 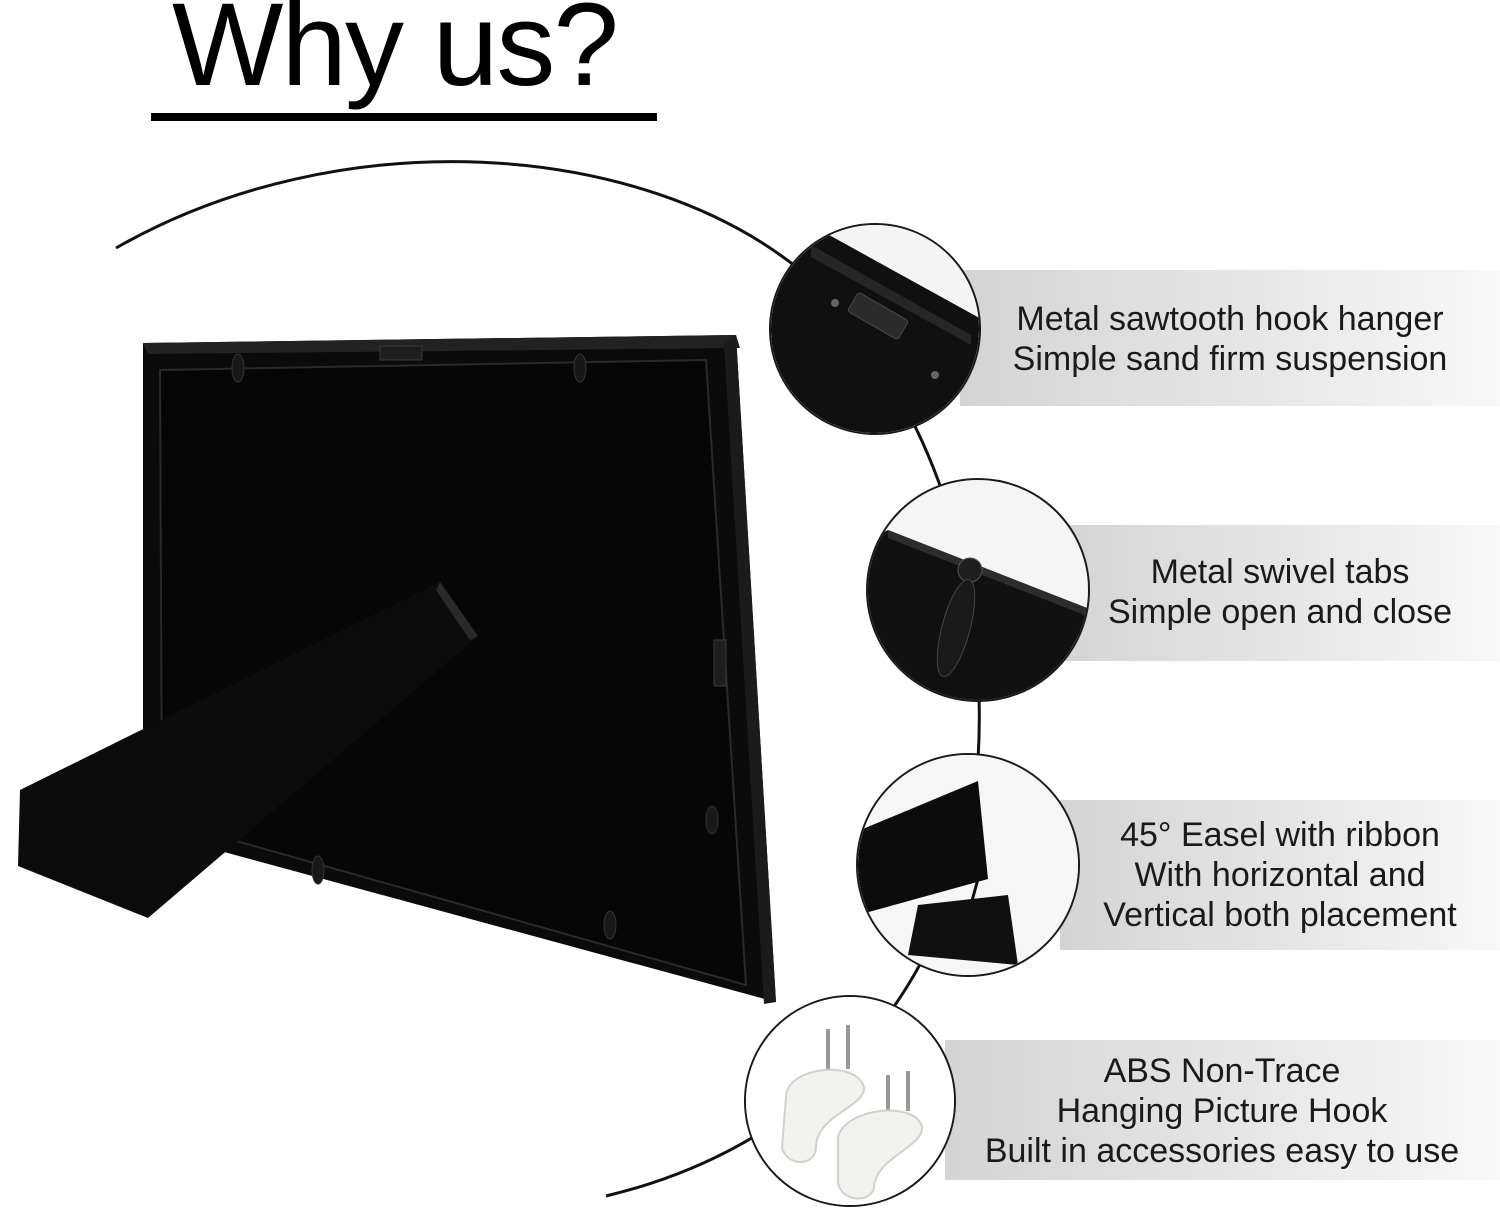 I want to click on feature-3-line-1: 45° Easel with ribbon, so click(x=1280, y=835).